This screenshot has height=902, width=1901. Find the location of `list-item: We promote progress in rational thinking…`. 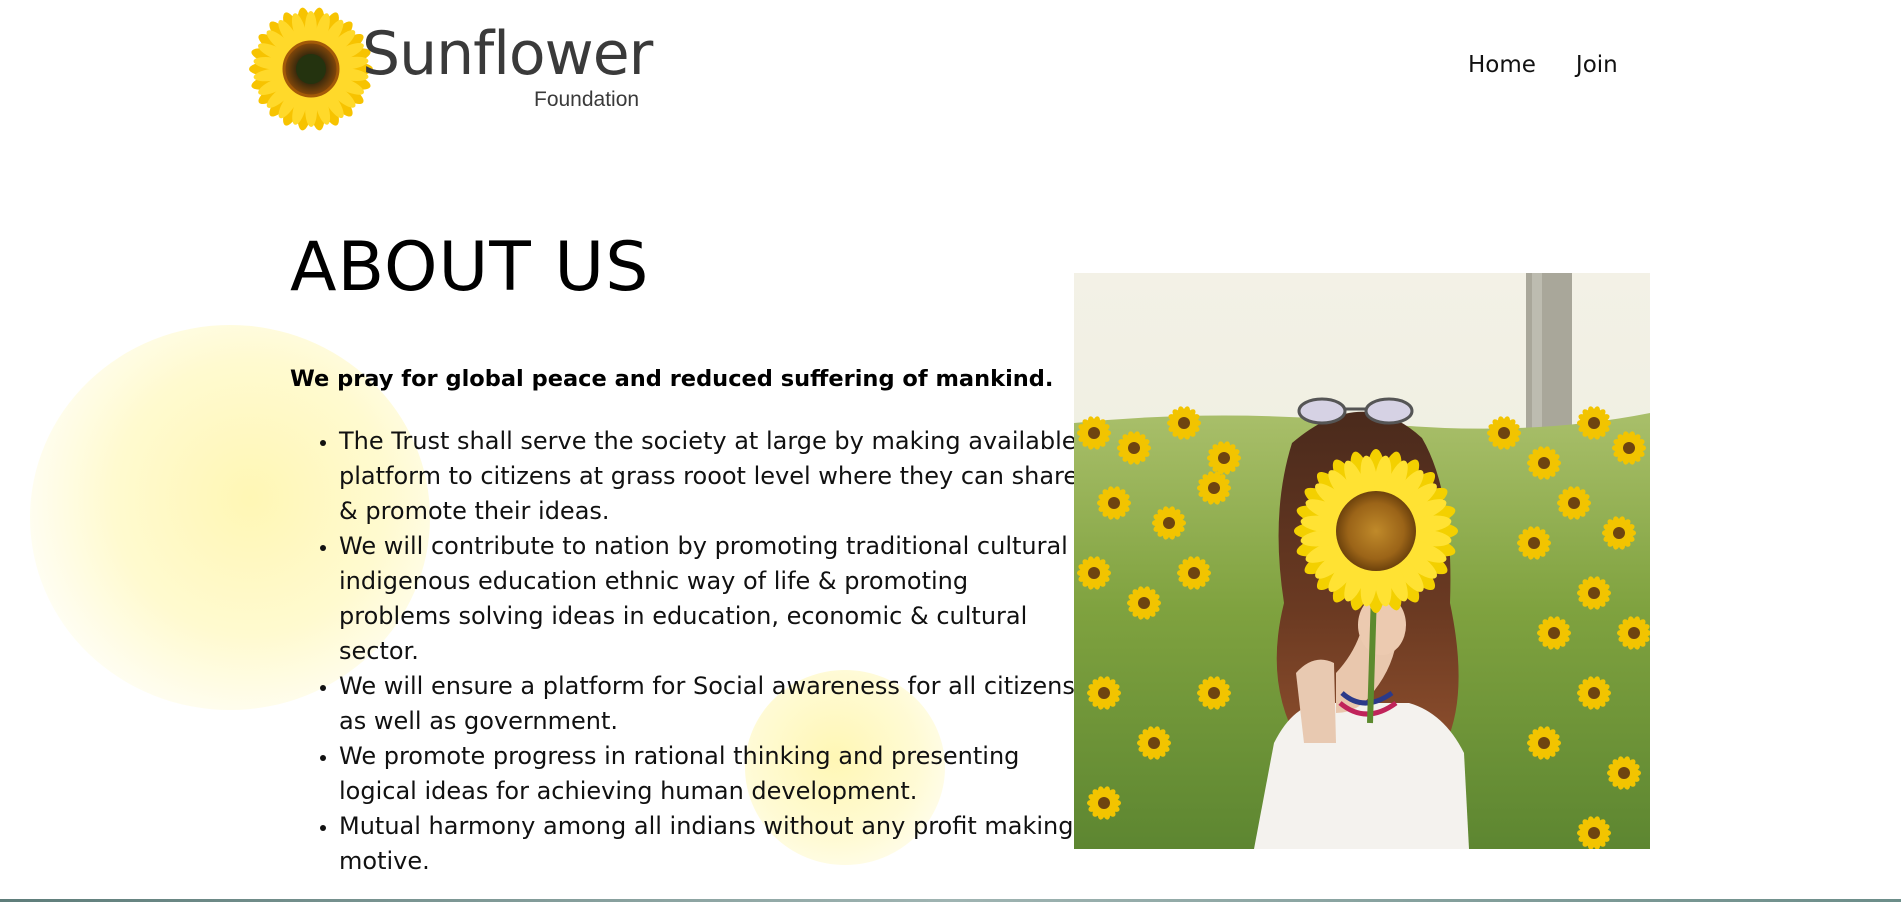

list-item: We promote progress in rational thinking… is located at coordinates (709, 774).